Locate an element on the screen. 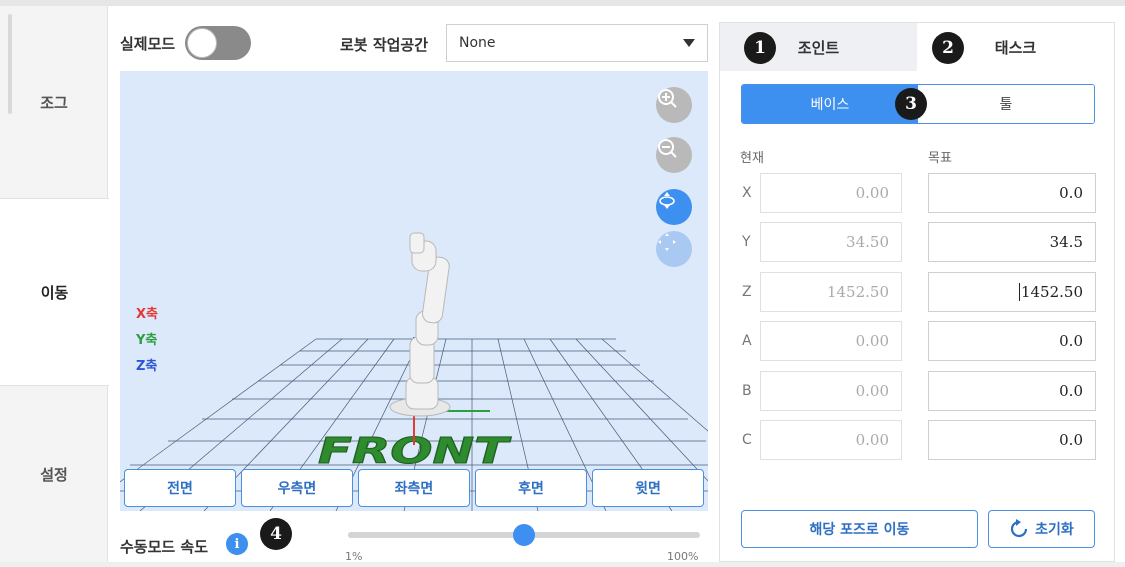  current-y-value: 34.50 is located at coordinates (831, 242).